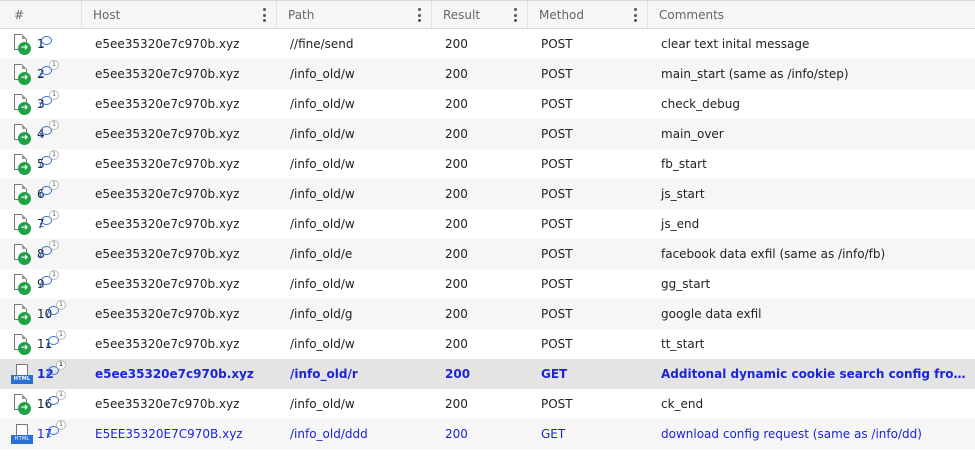 The image size is (975, 471). Describe the element at coordinates (41, 164) in the screenshot. I see `row-number-cell: ➜ 5 1` at that location.